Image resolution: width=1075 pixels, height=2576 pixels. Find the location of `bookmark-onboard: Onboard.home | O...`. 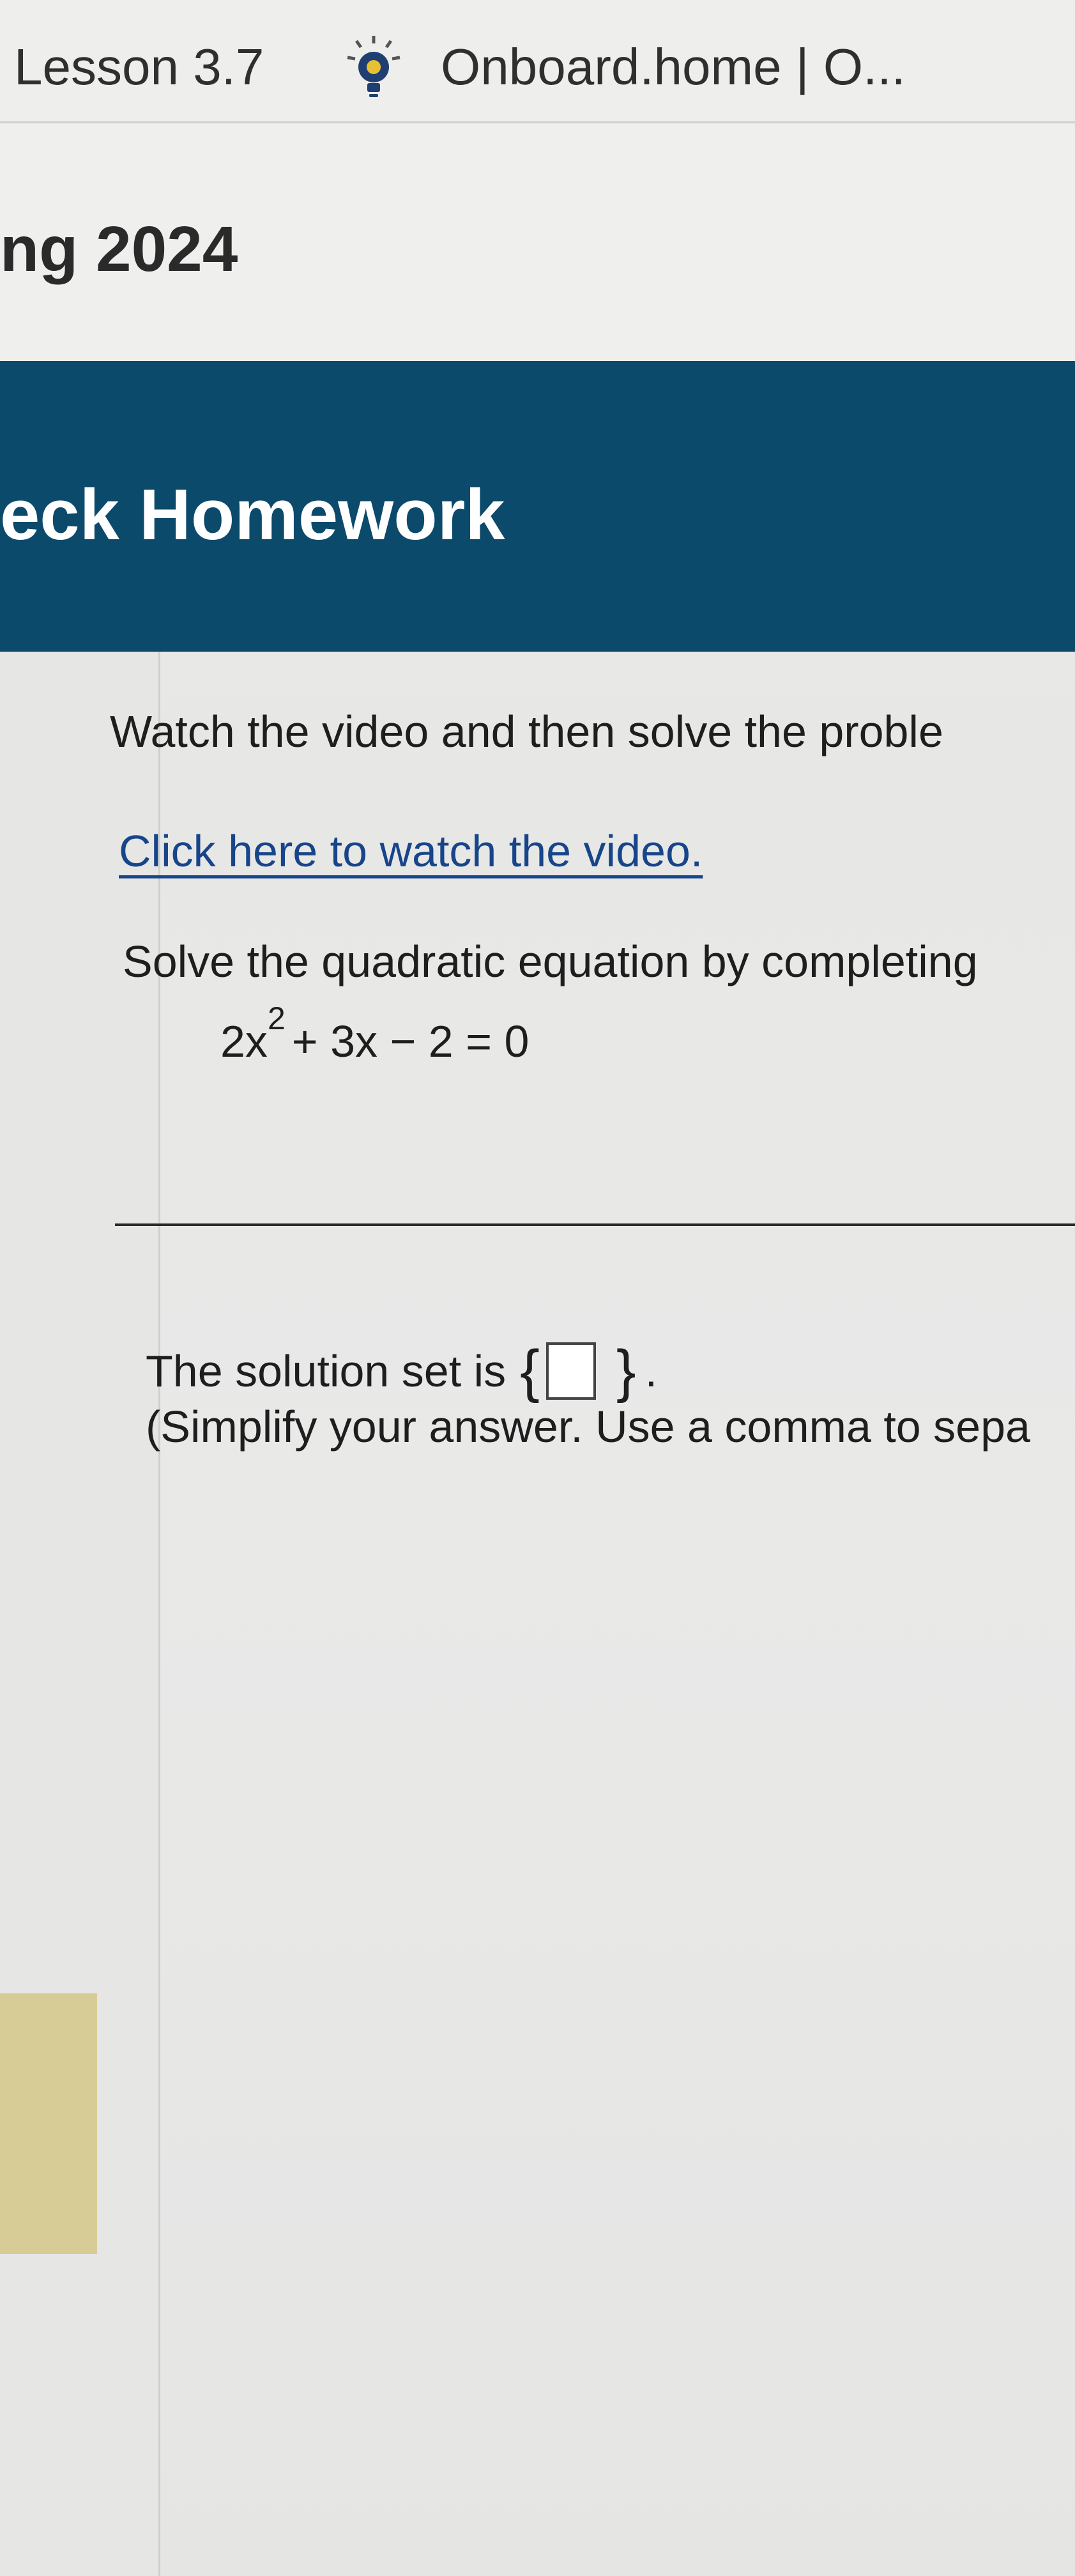

bookmark-onboard: Onboard.home | O... is located at coordinates (673, 67).